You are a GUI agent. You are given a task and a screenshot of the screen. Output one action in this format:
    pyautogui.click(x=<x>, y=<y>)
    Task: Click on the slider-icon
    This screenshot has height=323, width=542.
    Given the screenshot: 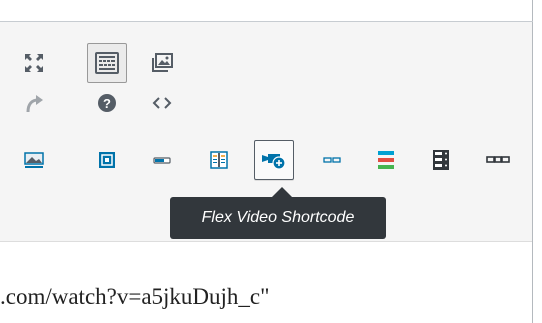 What is the action you would take?
    pyautogui.click(x=162, y=160)
    